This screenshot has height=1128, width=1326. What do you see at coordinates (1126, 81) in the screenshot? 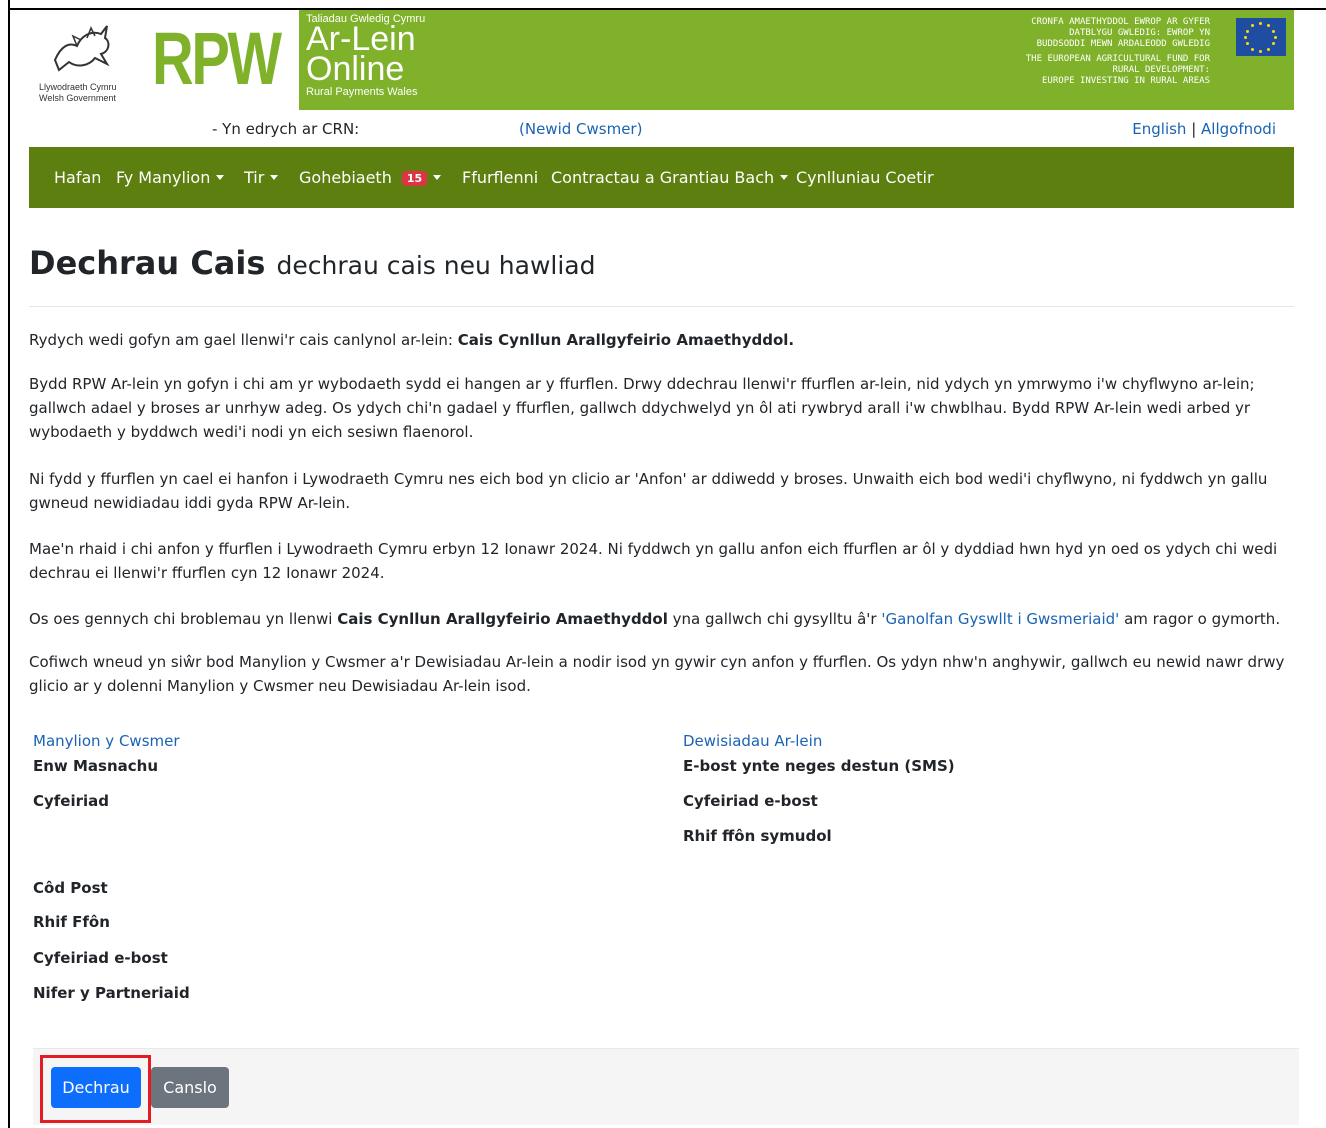
I see `eu-en-line: EUROPE INVESTING IN RURAL AREAS` at bounding box center [1126, 81].